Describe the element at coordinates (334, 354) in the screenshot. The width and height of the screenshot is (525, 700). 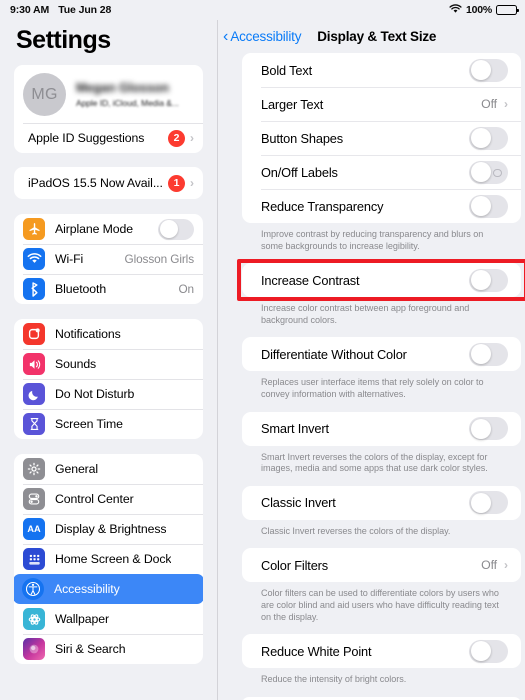
I see `row-label: Differentiate Without Color` at that location.